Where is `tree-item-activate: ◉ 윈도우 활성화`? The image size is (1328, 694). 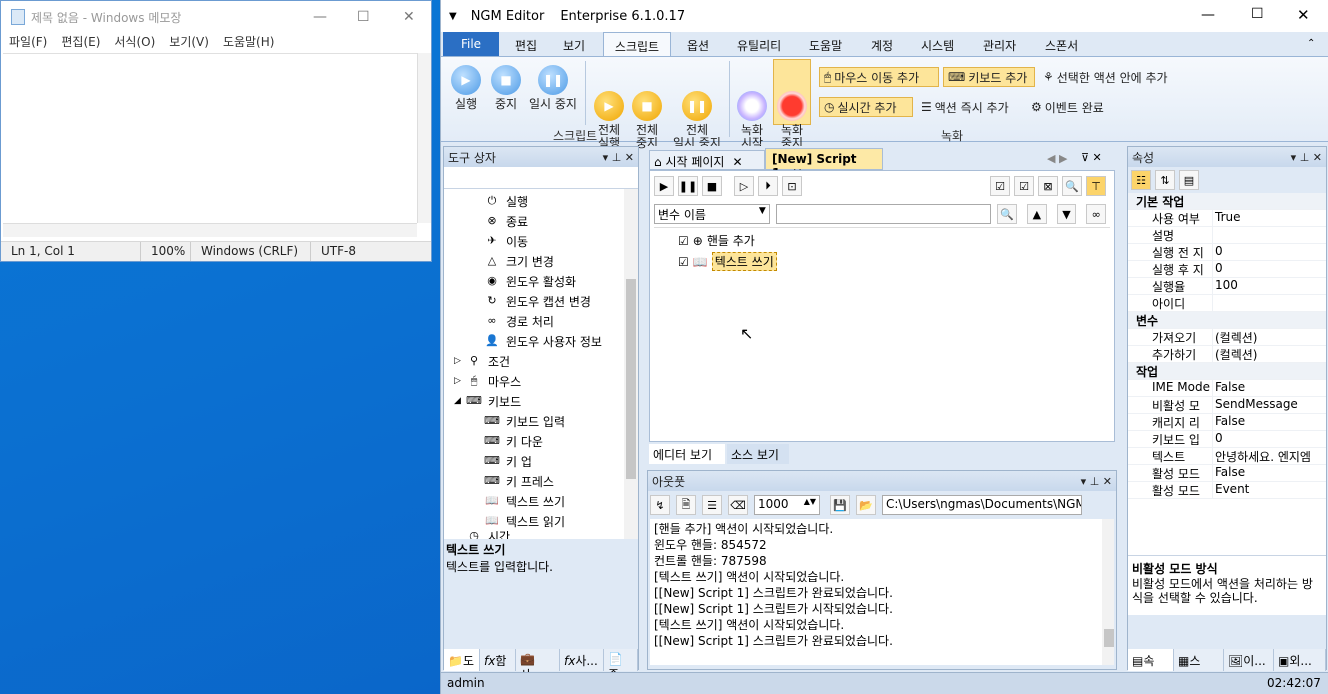 tree-item-activate: ◉ 윈도우 활성화 is located at coordinates (541, 281).